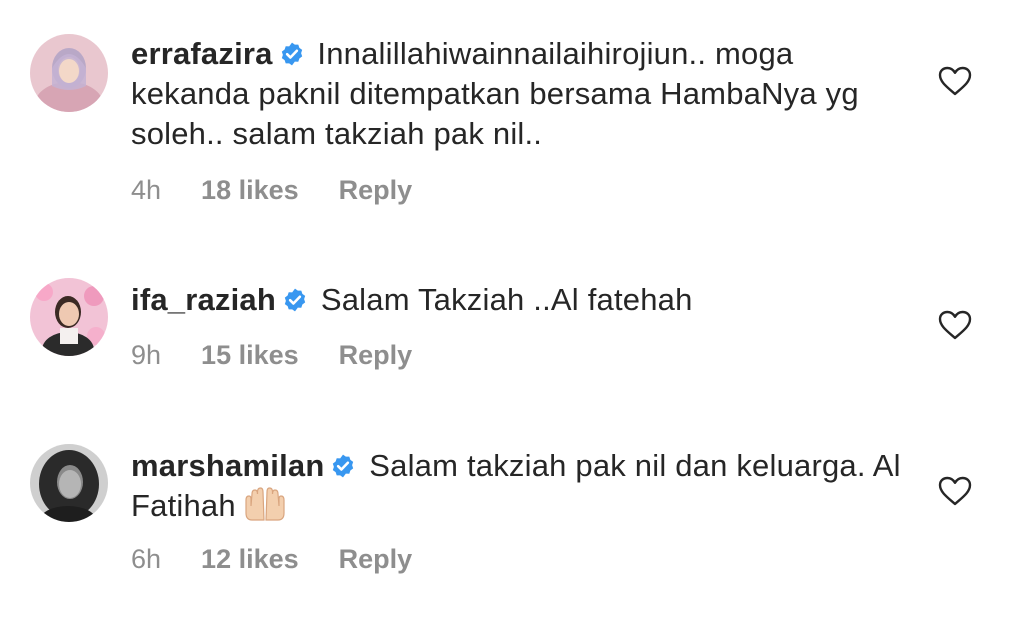  Describe the element at coordinates (146, 190) in the screenshot. I see `comment-time: 4h` at that location.